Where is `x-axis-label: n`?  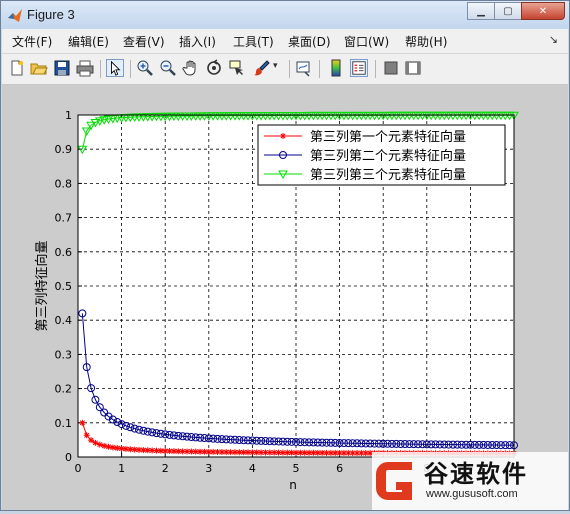 x-axis-label: n is located at coordinates (293, 485).